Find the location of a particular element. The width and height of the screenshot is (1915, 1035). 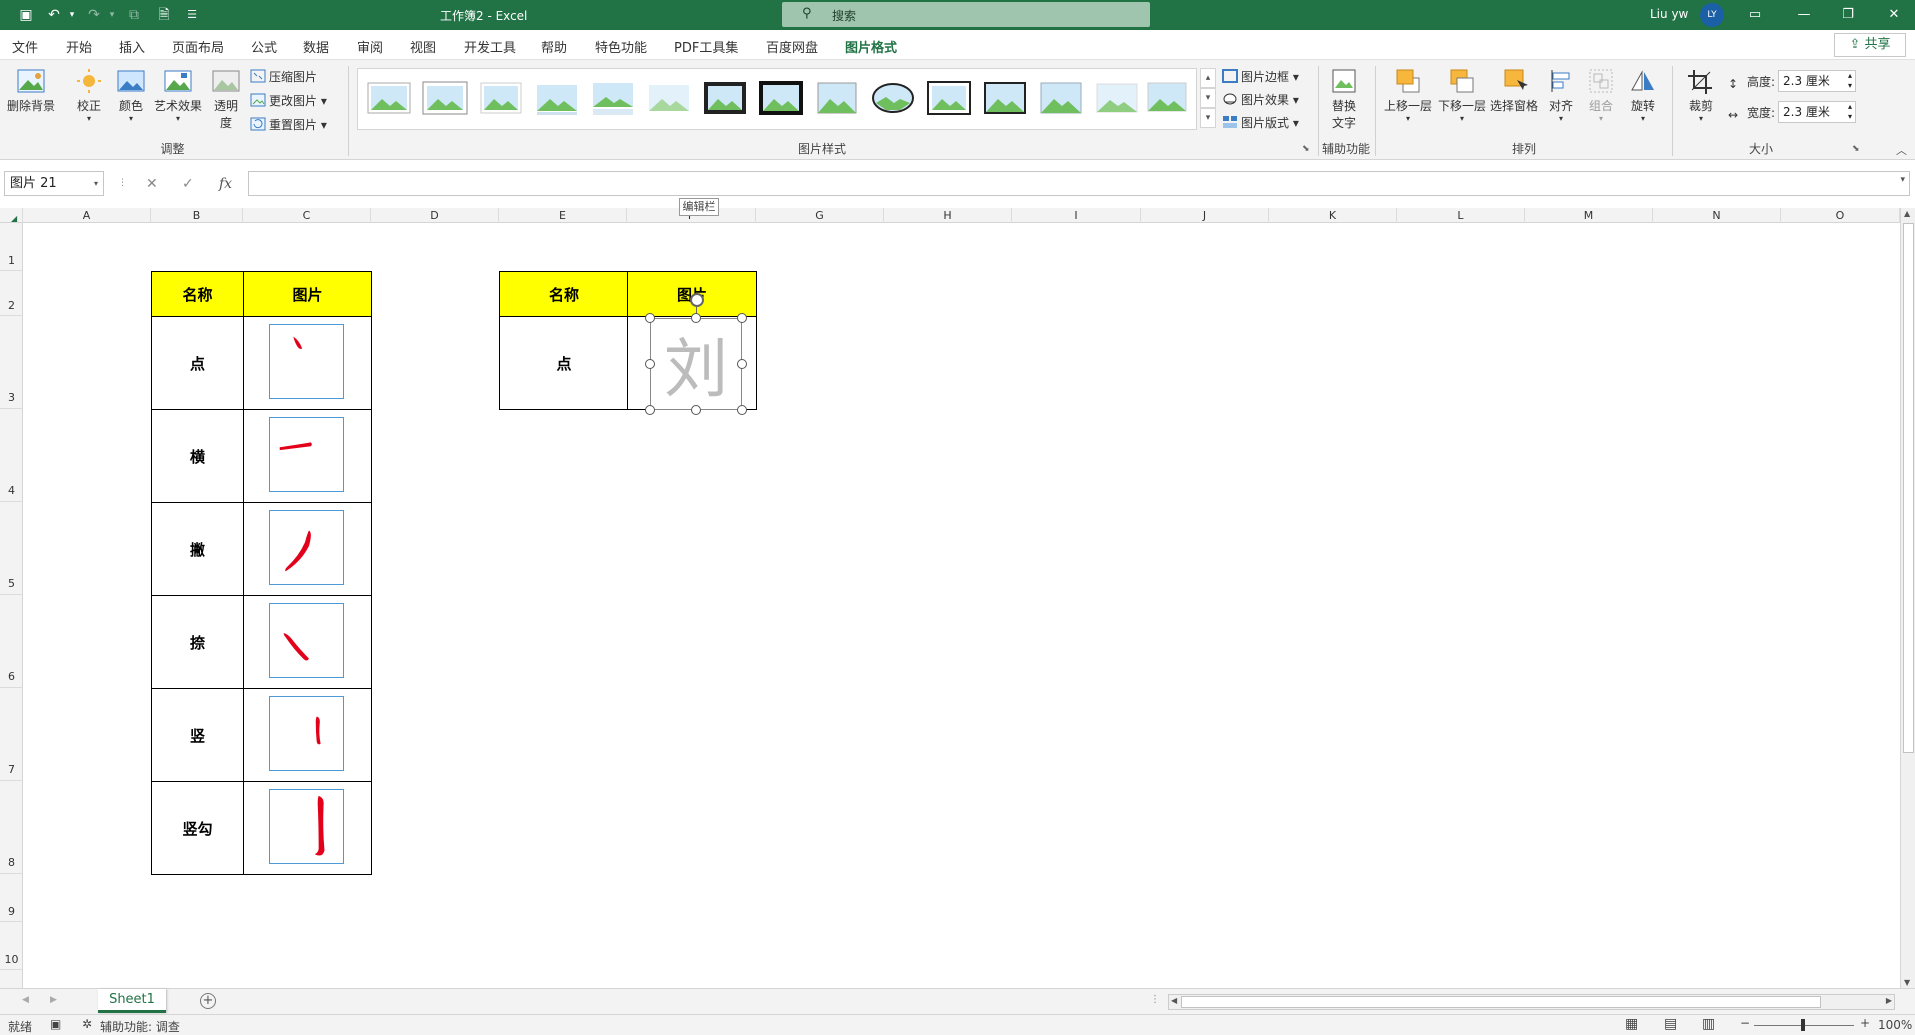

stroke-right-falling-picture is located at coordinates (306, 640).